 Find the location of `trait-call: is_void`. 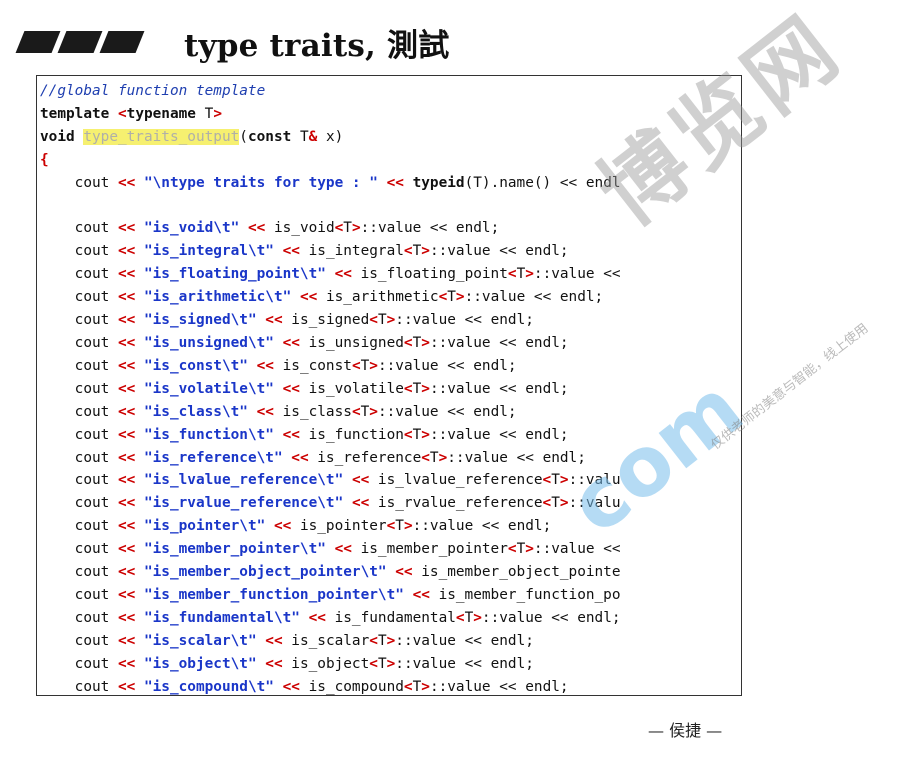

trait-call: is_void is located at coordinates (300, 228).